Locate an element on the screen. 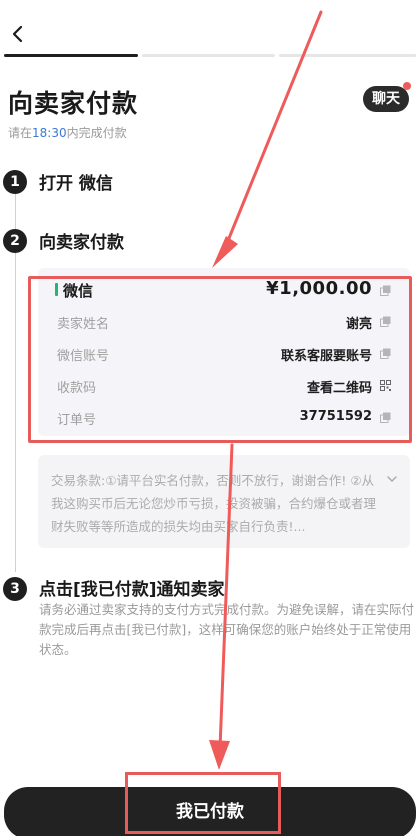  payment-deadline: 请在18:30内完成付款 is located at coordinates (67, 133).